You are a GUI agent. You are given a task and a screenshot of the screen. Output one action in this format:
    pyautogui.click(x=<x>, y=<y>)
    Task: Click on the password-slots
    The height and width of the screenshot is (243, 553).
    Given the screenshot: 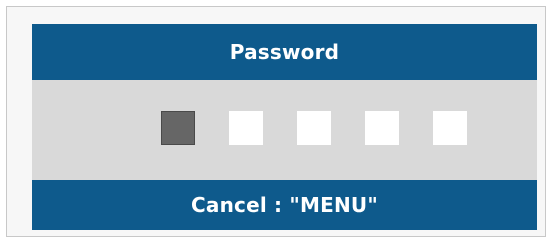 What is the action you would take?
    pyautogui.click(x=314, y=128)
    